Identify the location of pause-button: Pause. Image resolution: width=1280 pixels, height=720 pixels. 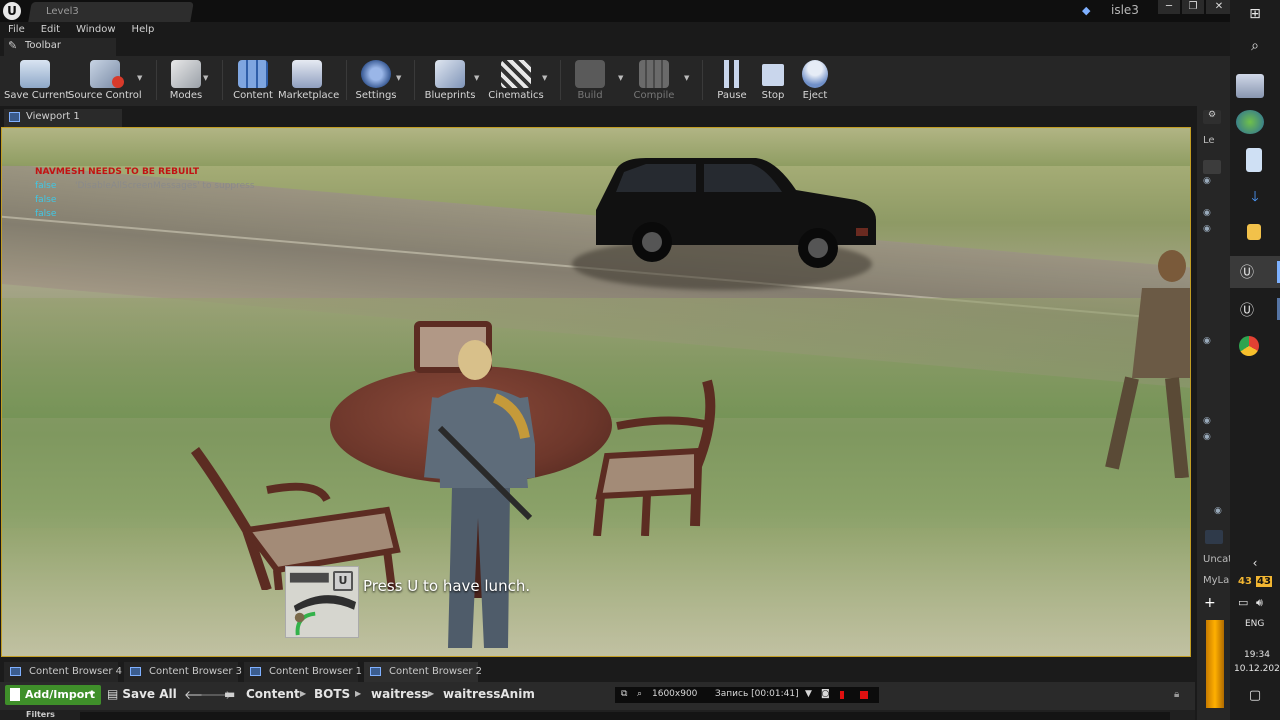
(732, 81).